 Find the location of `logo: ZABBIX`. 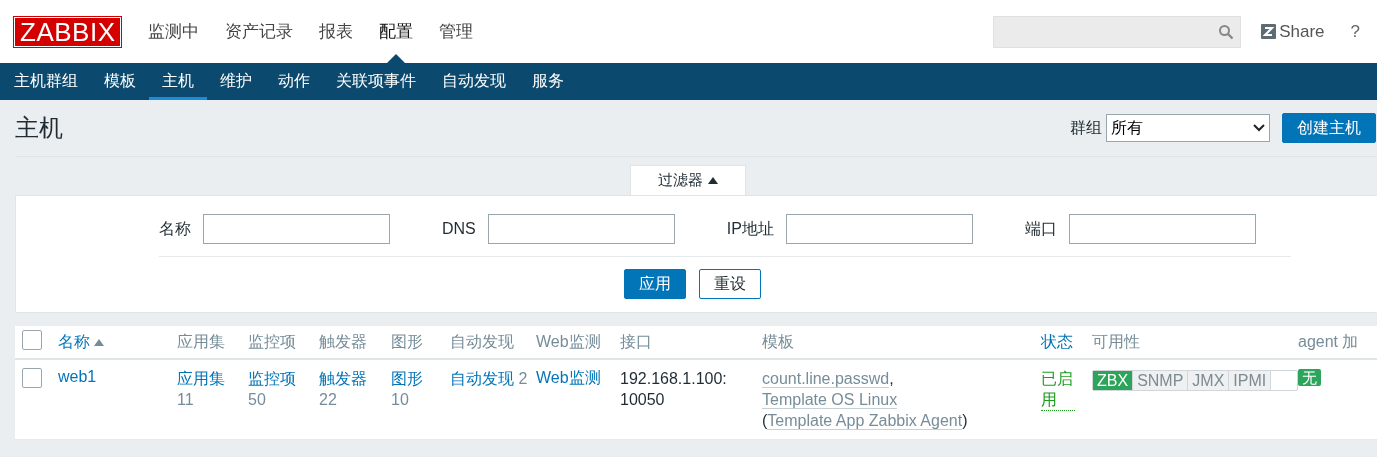

logo: ZABBIX is located at coordinates (68, 31).